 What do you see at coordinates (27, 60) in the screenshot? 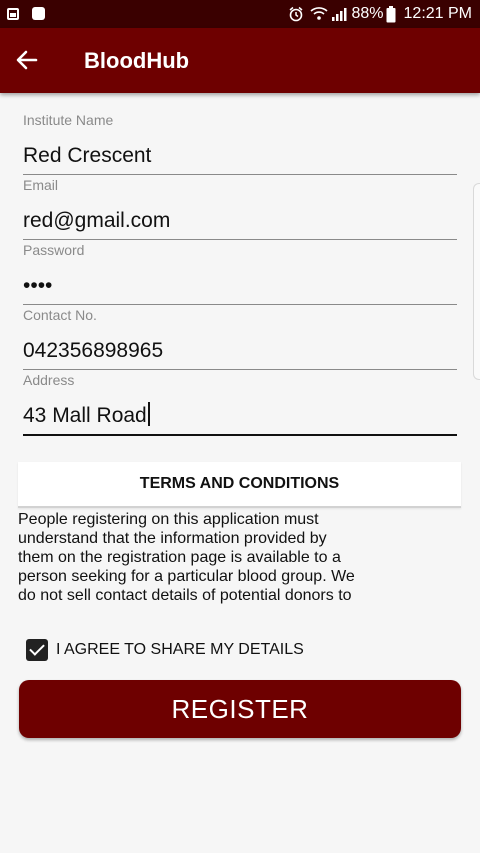
I see `back-arrow-icon` at bounding box center [27, 60].